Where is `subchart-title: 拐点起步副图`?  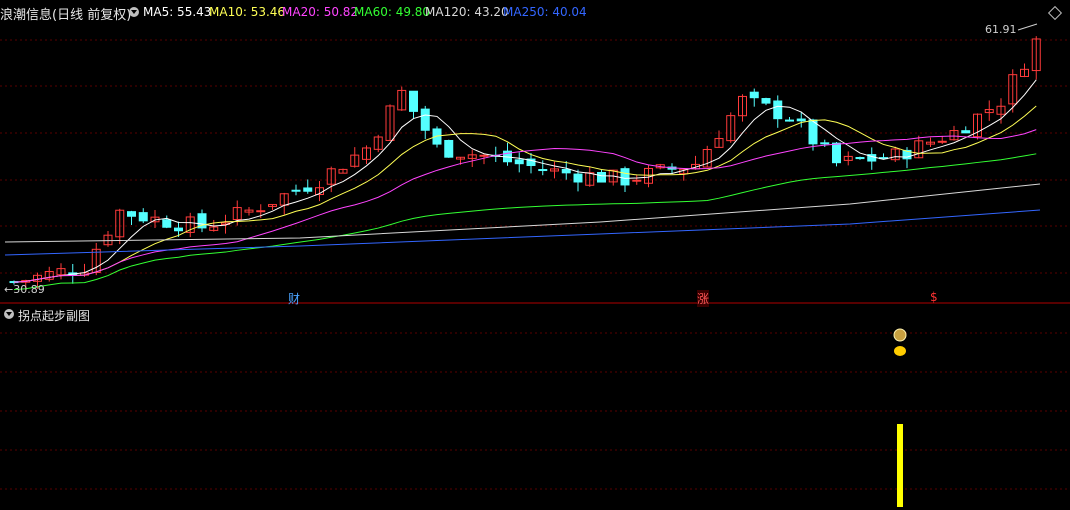
subchart-title: 拐点起步副图 is located at coordinates (54, 316).